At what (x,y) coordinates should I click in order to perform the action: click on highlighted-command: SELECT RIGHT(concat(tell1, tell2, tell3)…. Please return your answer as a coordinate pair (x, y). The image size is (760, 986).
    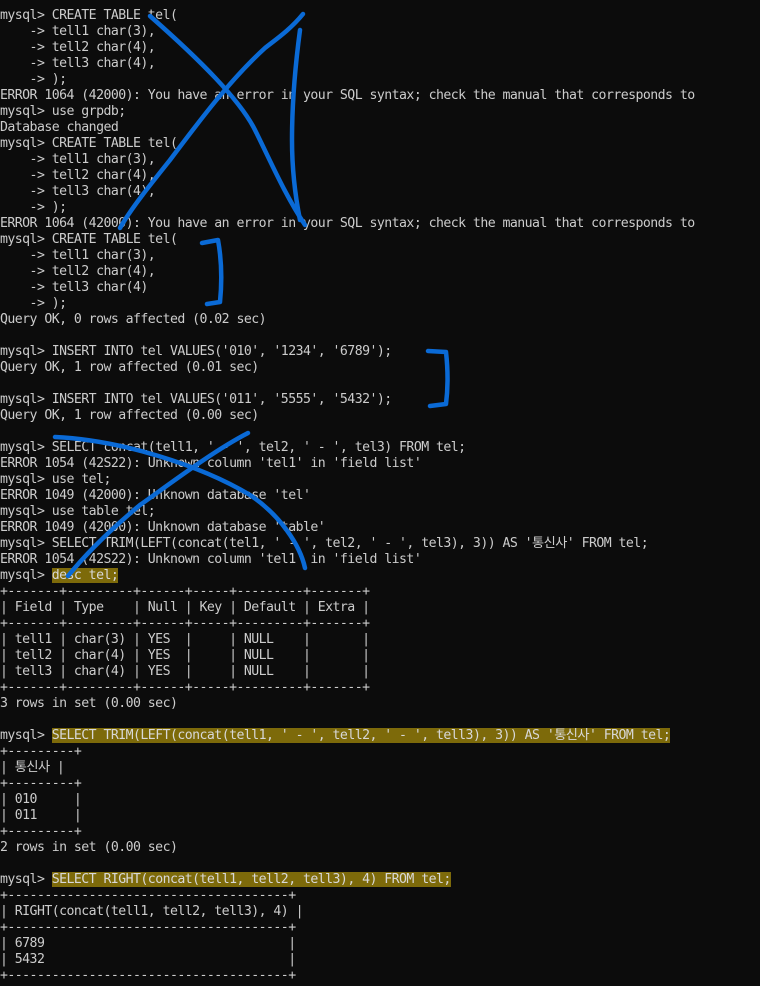
    Looking at the image, I should click on (251, 879).